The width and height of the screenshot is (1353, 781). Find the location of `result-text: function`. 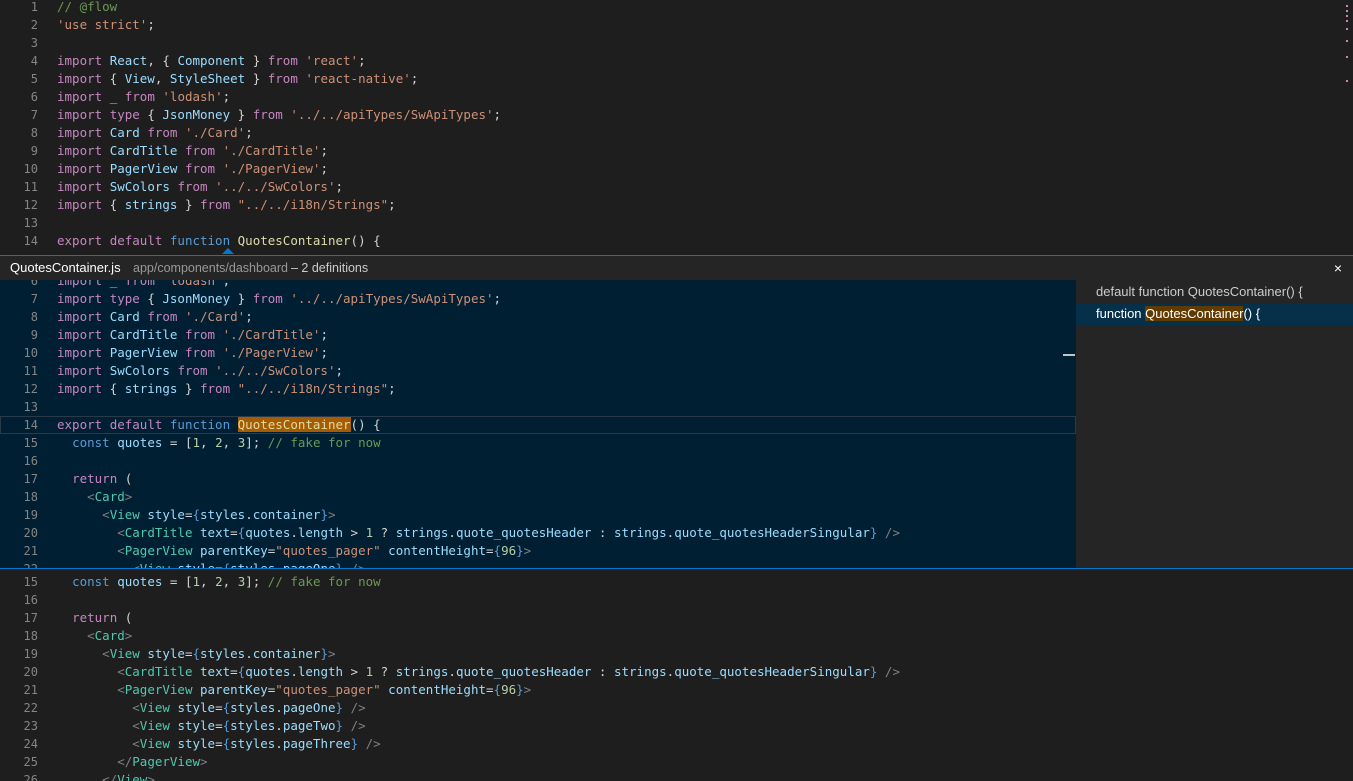

result-text: function is located at coordinates (1121, 313).